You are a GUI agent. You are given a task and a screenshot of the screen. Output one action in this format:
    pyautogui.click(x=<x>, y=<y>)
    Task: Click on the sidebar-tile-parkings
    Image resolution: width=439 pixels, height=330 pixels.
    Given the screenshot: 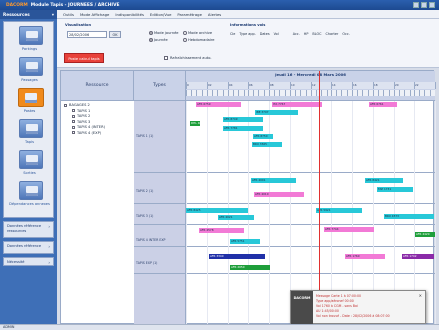 What is the action you would take?
    pyautogui.click(x=31, y=35)
    